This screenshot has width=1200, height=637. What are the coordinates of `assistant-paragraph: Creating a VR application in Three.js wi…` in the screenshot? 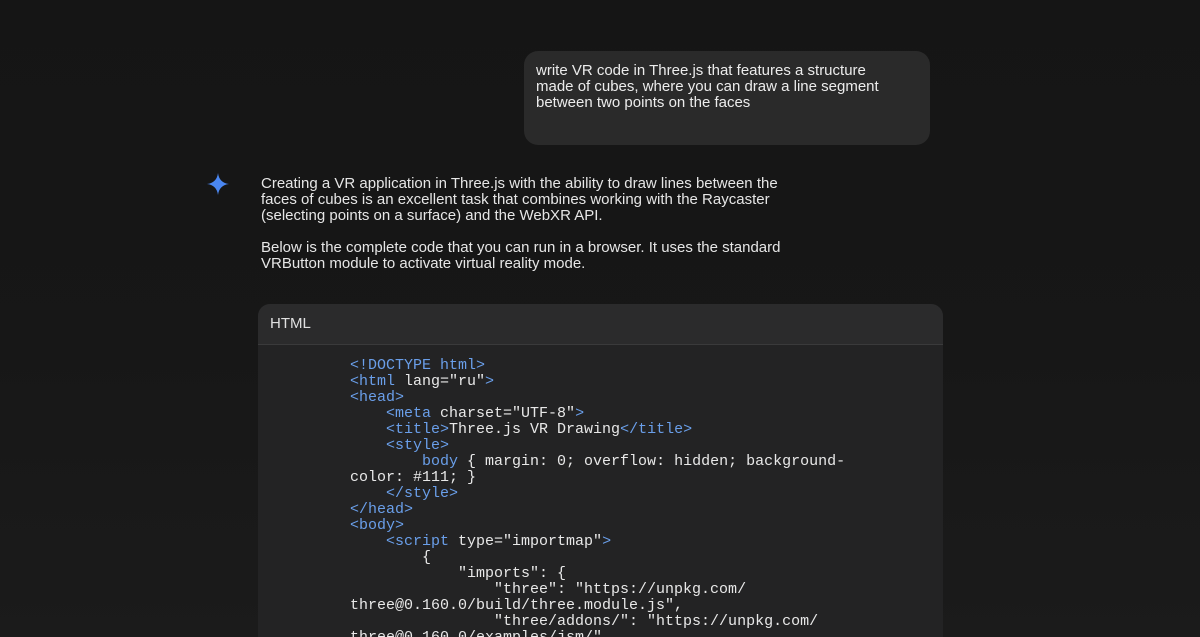 It's located at (561, 200).